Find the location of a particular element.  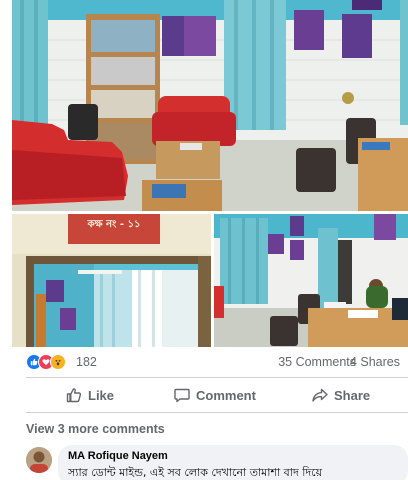

like-label: Like is located at coordinates (101, 395).